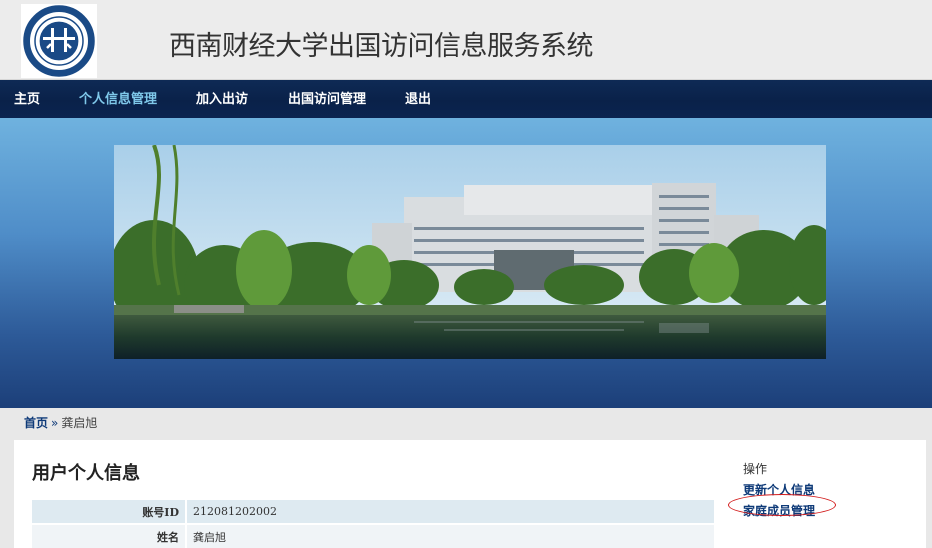  Describe the element at coordinates (59, 41) in the screenshot. I see `university-seal-icon` at that location.